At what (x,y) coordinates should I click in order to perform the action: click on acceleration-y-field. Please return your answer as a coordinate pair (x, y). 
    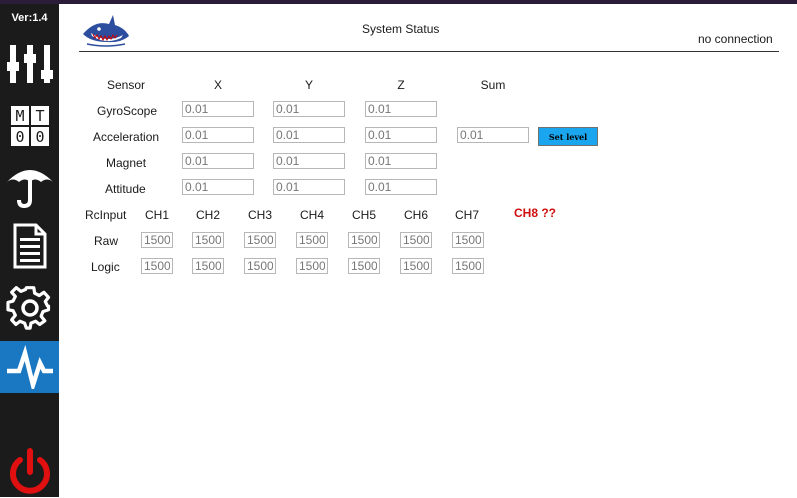
    Looking at the image, I should click on (309, 135).